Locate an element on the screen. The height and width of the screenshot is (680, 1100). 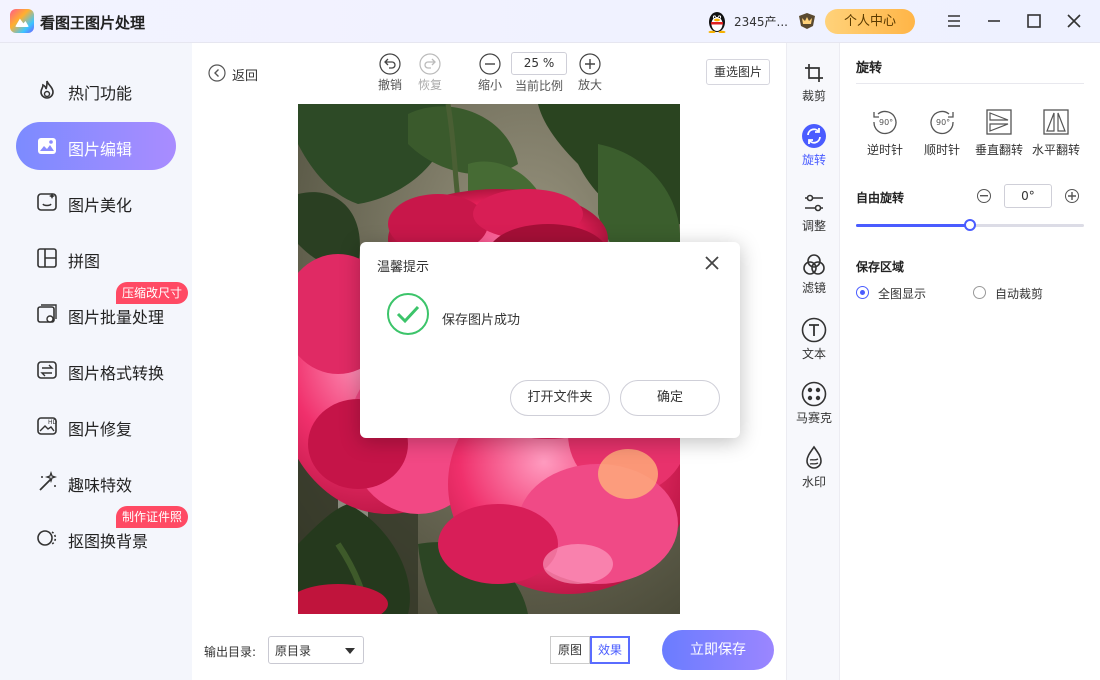
close-window-icon is located at coordinates (1074, 21).